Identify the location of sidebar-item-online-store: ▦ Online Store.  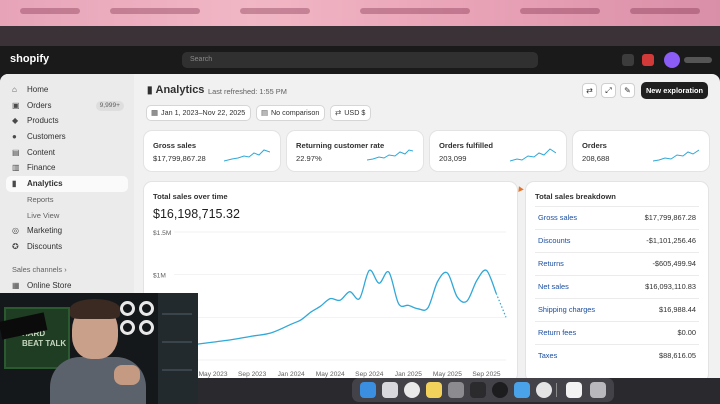
(67, 286).